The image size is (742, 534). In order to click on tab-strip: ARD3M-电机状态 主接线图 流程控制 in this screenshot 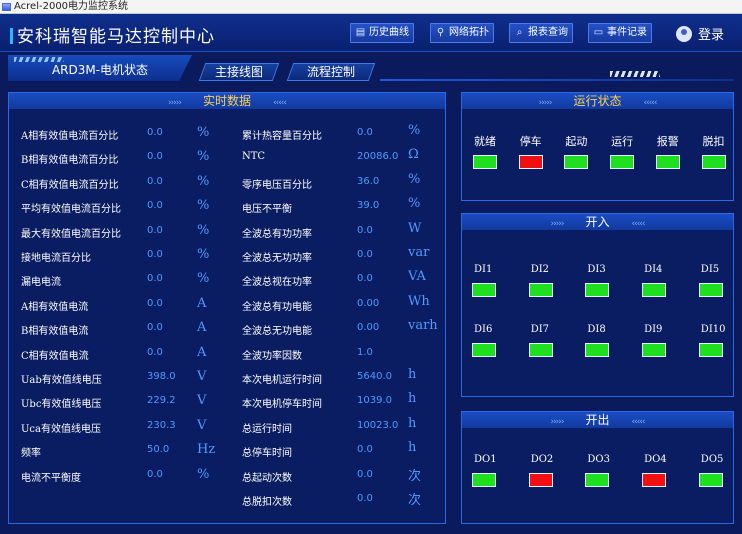, I will do `click(371, 69)`.